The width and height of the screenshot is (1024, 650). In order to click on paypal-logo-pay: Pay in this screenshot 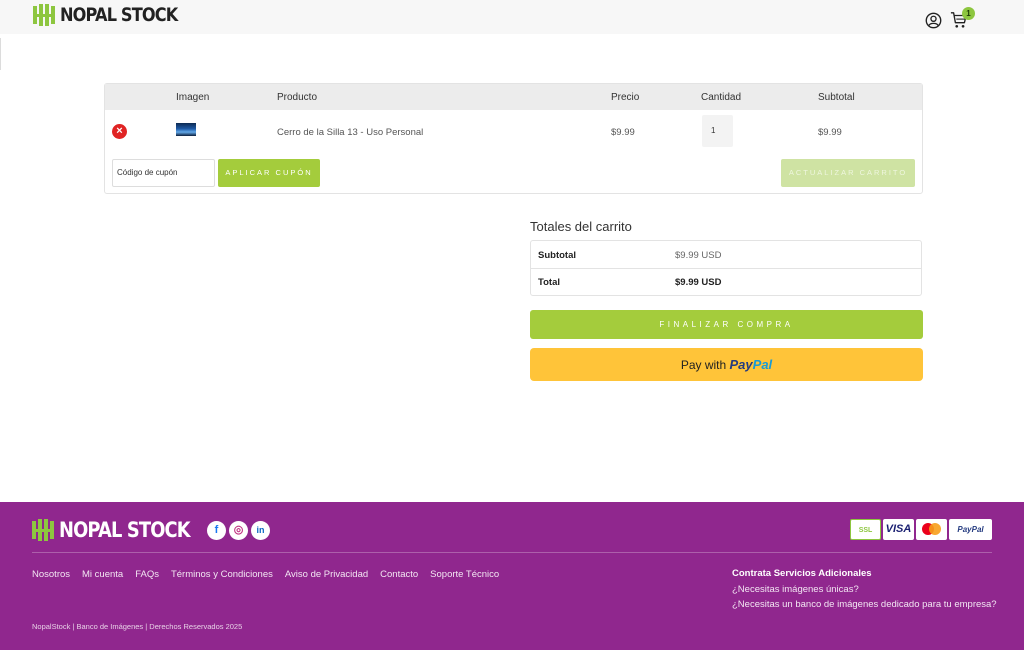, I will do `click(741, 364)`.